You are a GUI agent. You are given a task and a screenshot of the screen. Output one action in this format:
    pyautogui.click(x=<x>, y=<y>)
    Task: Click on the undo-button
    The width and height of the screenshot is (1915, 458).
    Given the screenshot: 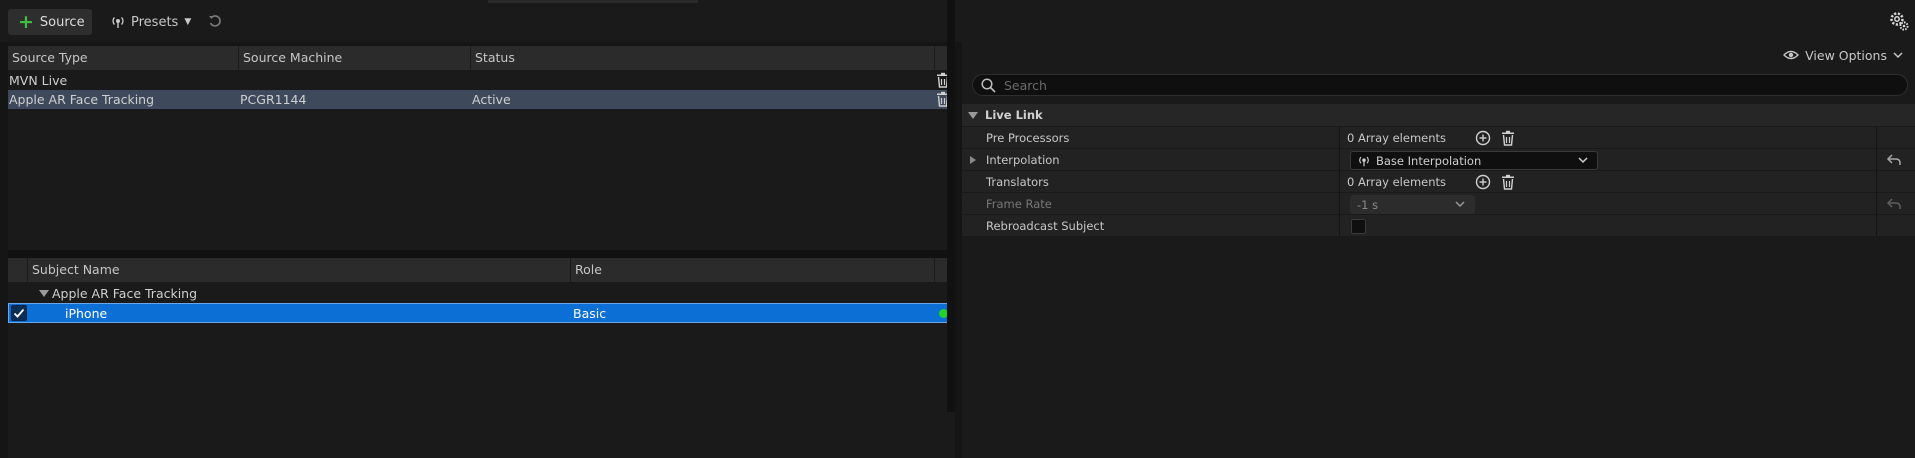 What is the action you would take?
    pyautogui.click(x=215, y=21)
    